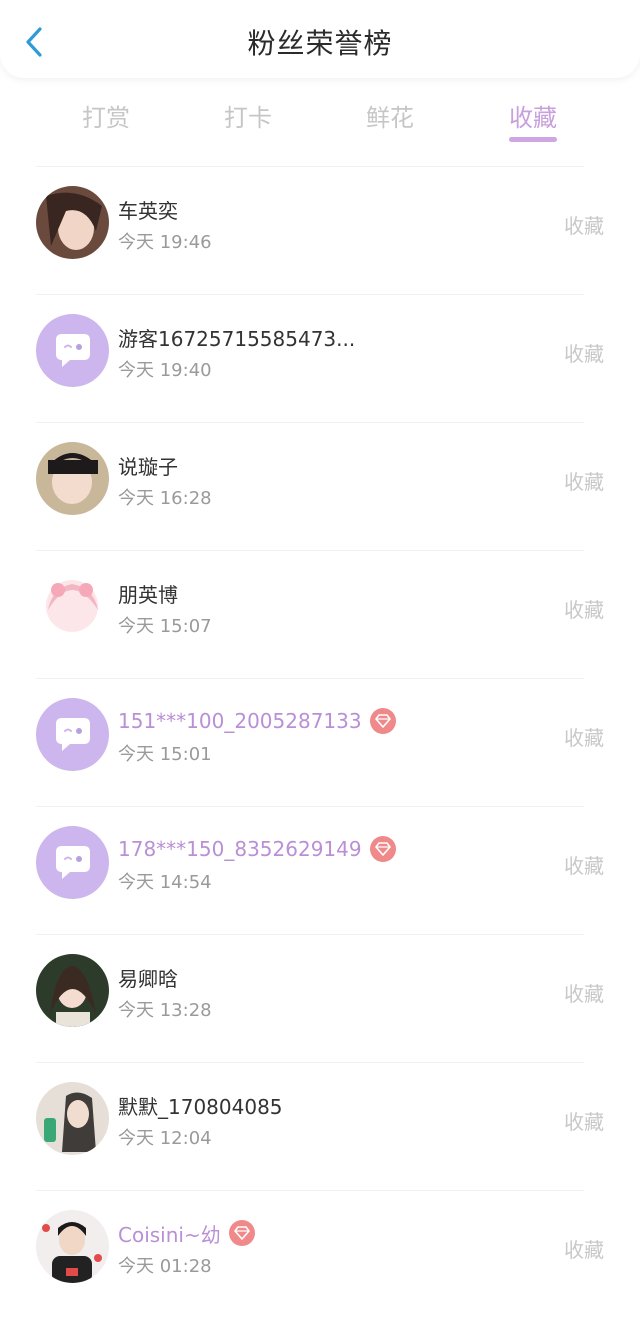 Image resolution: width=640 pixels, height=1318 pixels. I want to click on anime-girl-avatar, so click(72, 606).